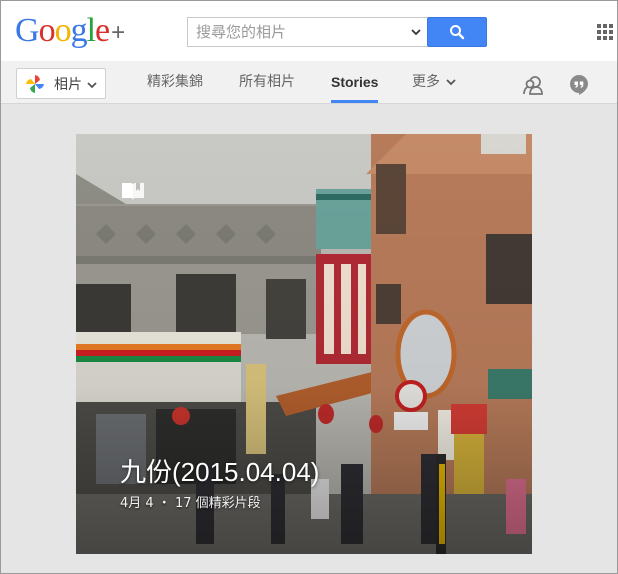  What do you see at coordinates (533, 85) in the screenshot?
I see `circles-icon` at bounding box center [533, 85].